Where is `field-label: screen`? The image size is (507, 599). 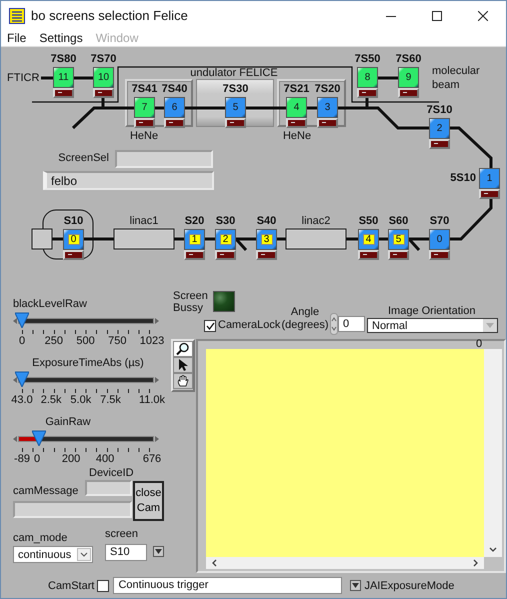 field-label: screen is located at coordinates (121, 534).